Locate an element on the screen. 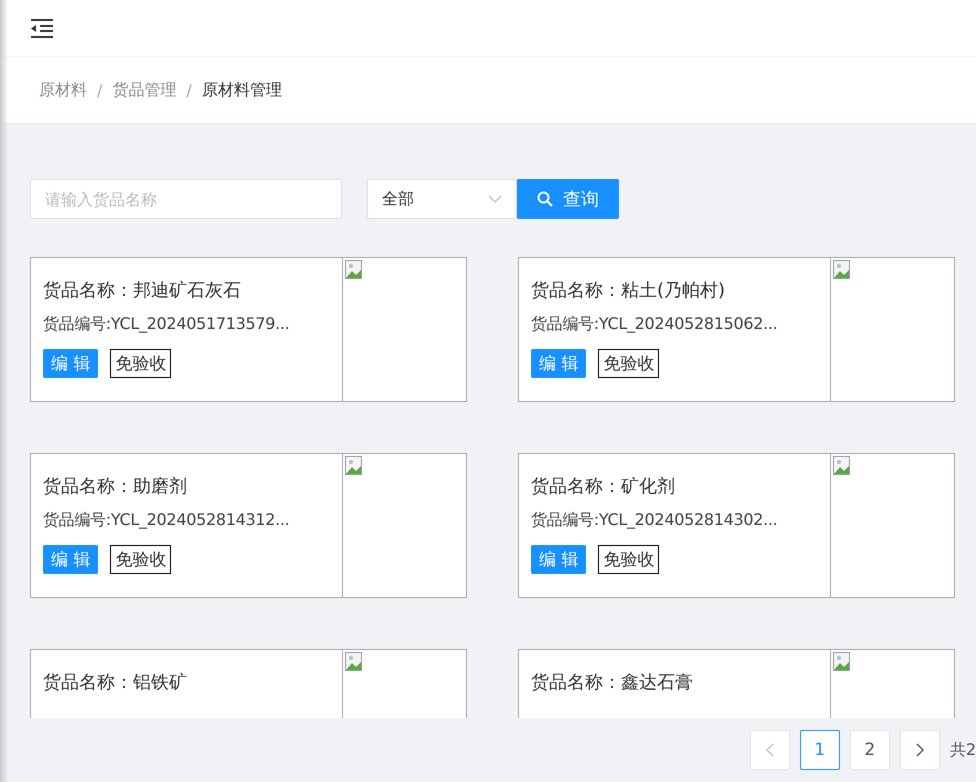  next-page-button is located at coordinates (920, 750).